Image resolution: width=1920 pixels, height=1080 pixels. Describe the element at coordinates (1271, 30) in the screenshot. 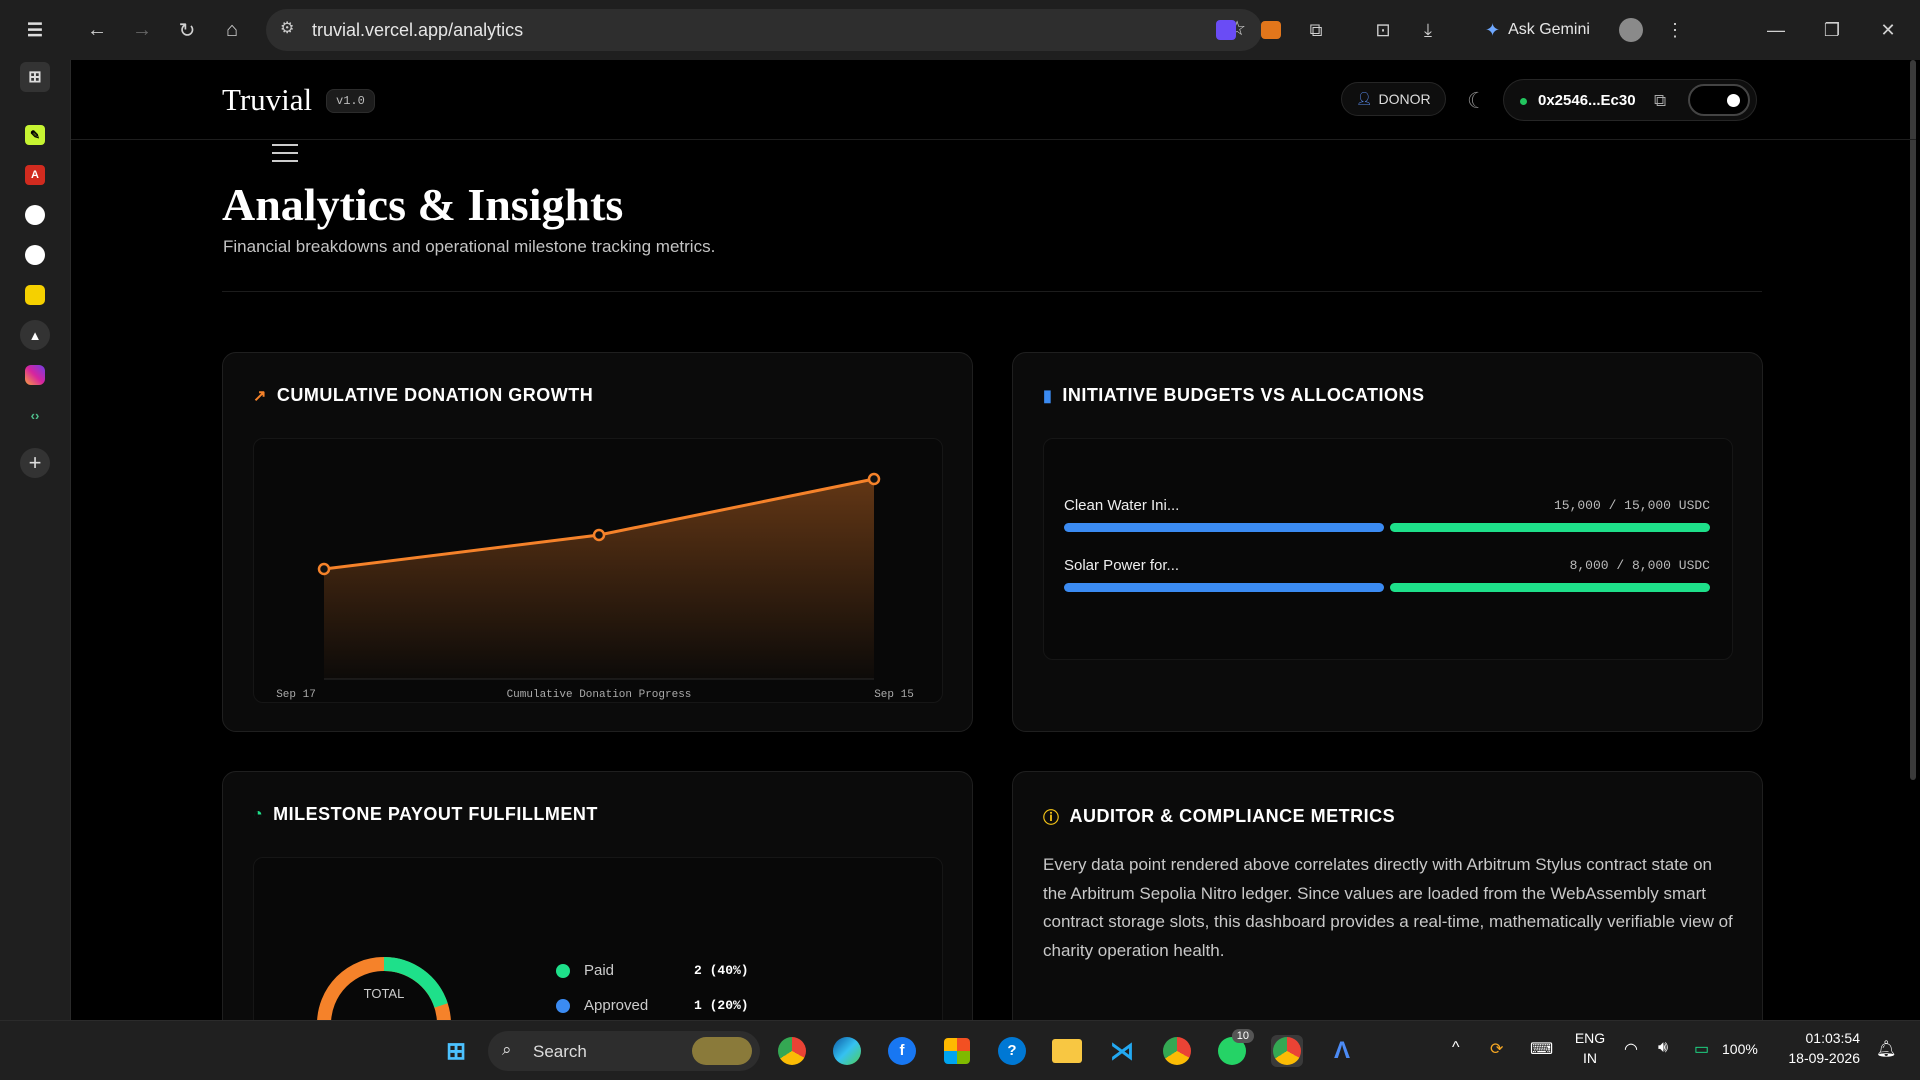

I see `metamask-icon` at that location.